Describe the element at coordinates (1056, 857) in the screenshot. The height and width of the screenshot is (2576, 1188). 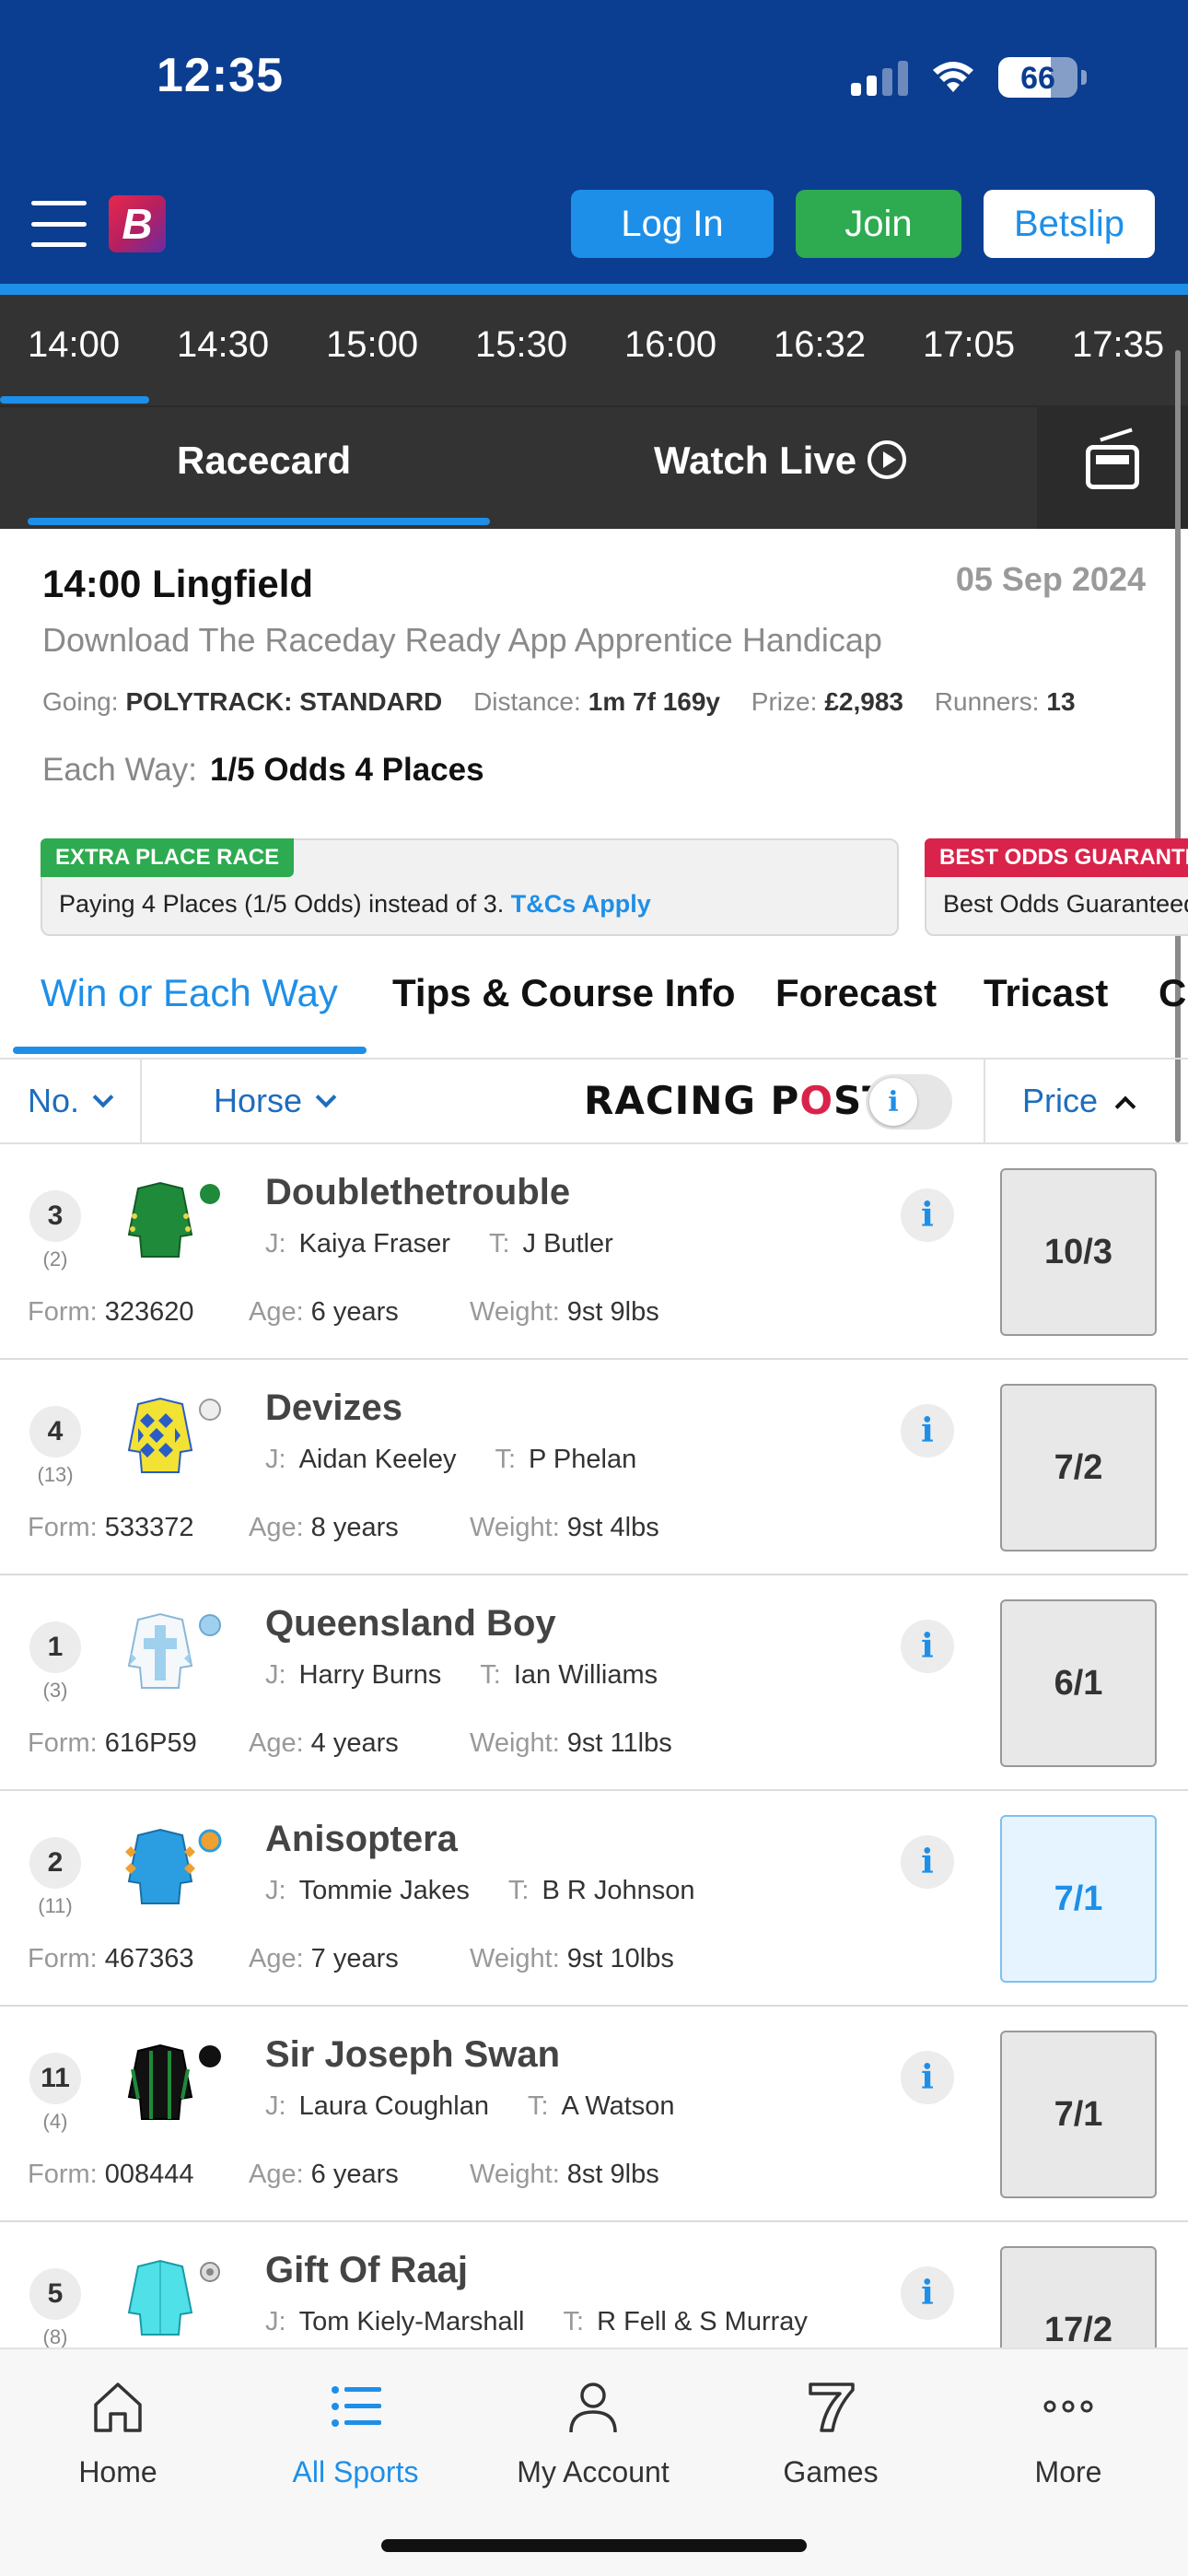
I see `promo-badge: BEST ODDS GUARANTEED` at that location.